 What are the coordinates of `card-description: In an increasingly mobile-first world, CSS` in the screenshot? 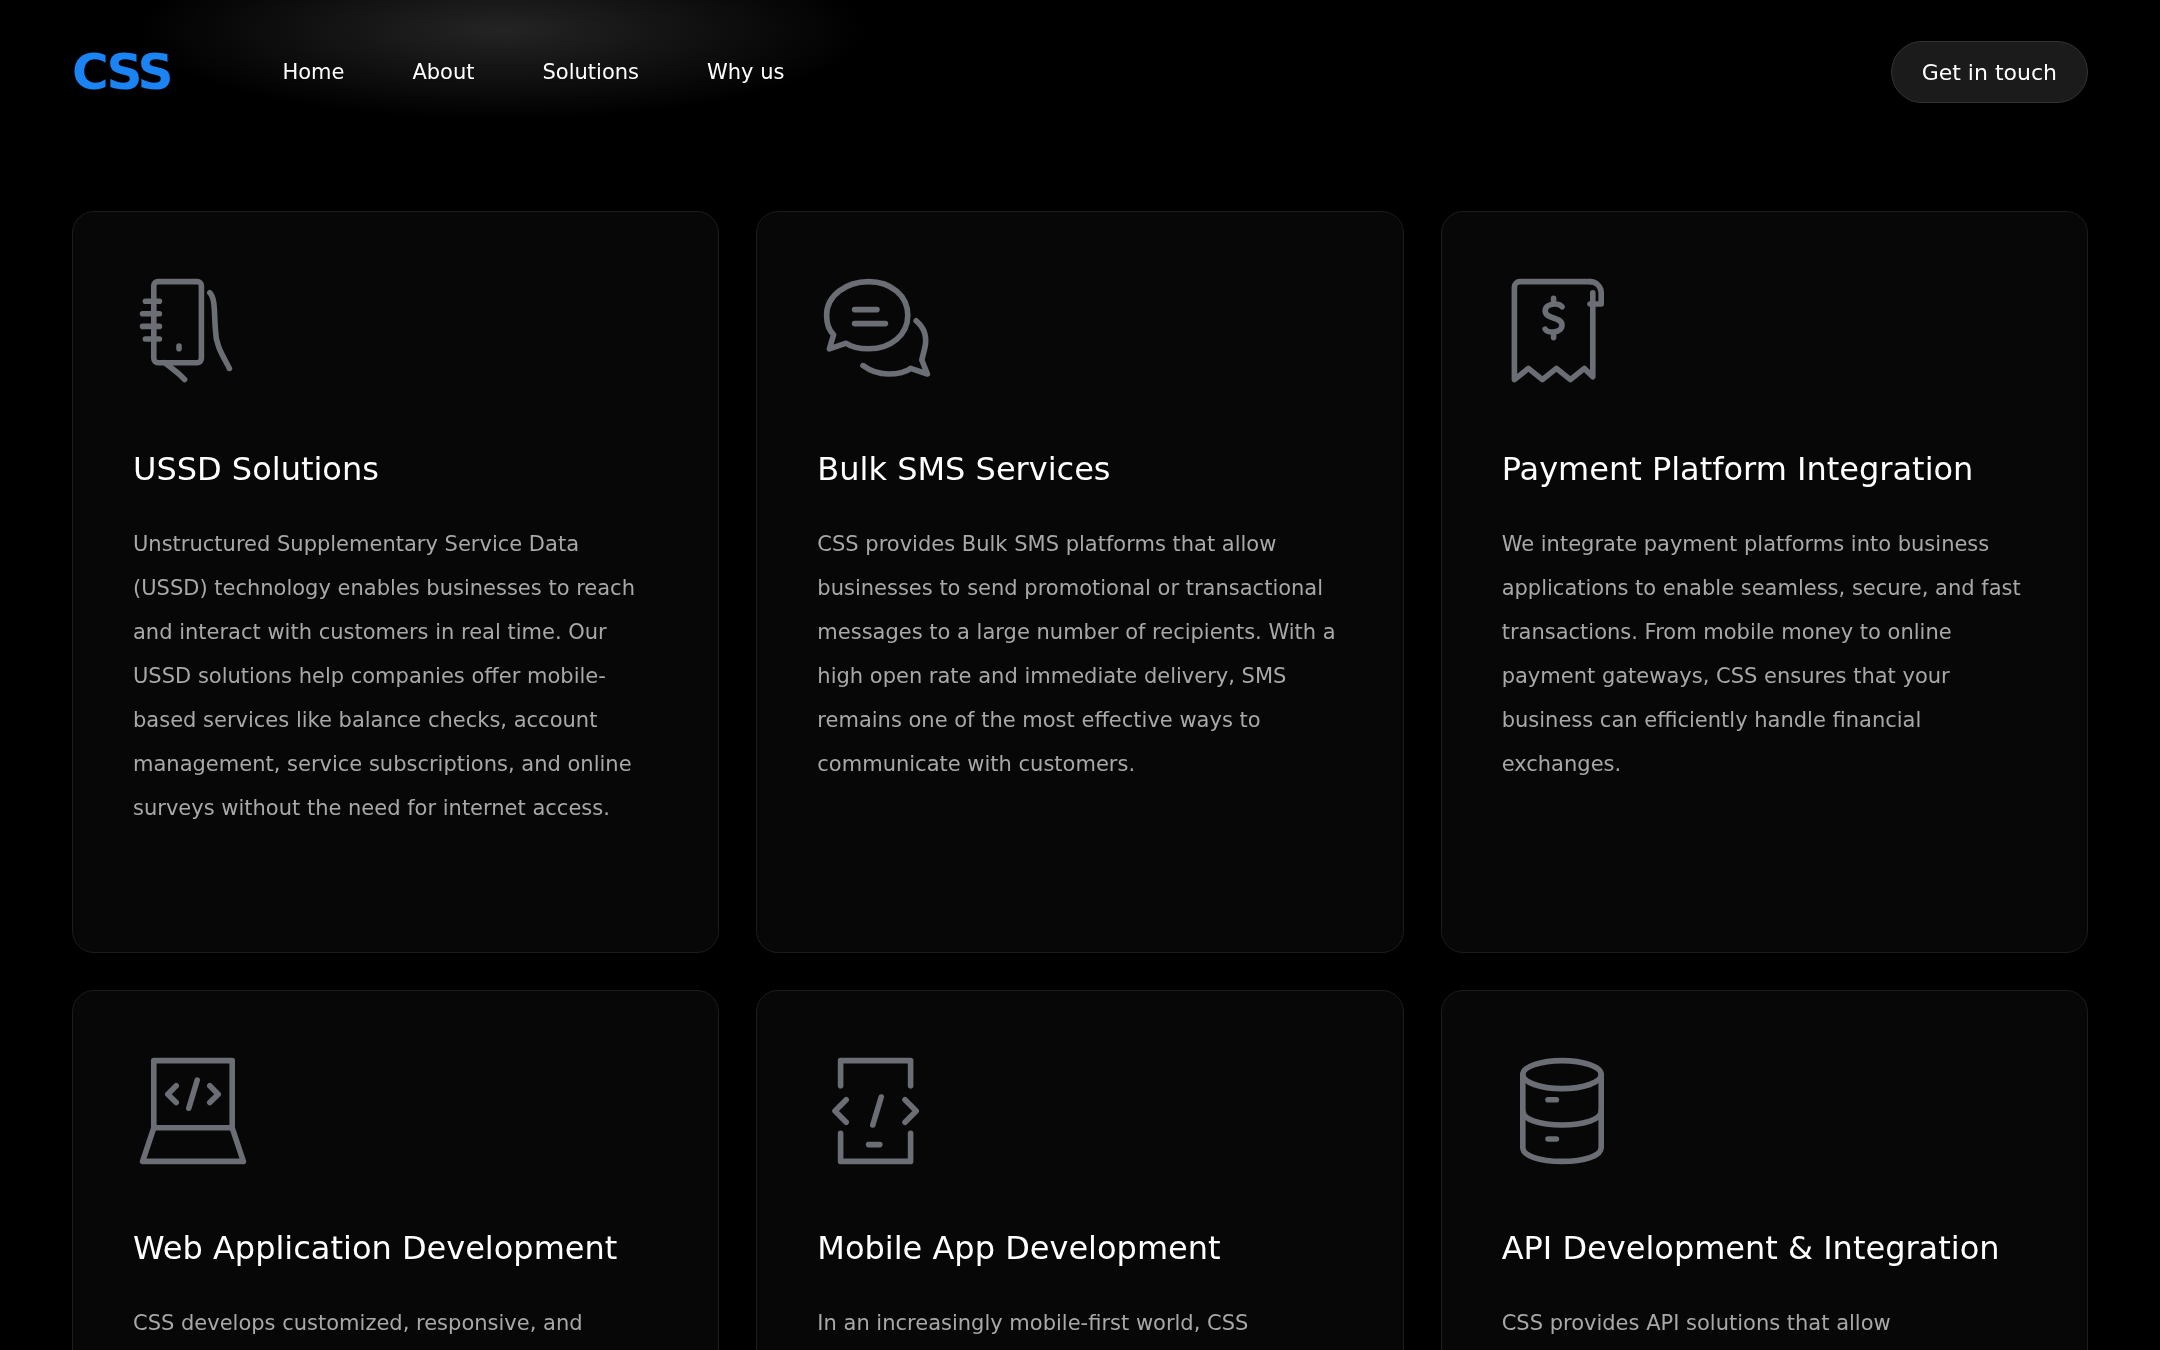 It's located at (1033, 1323).